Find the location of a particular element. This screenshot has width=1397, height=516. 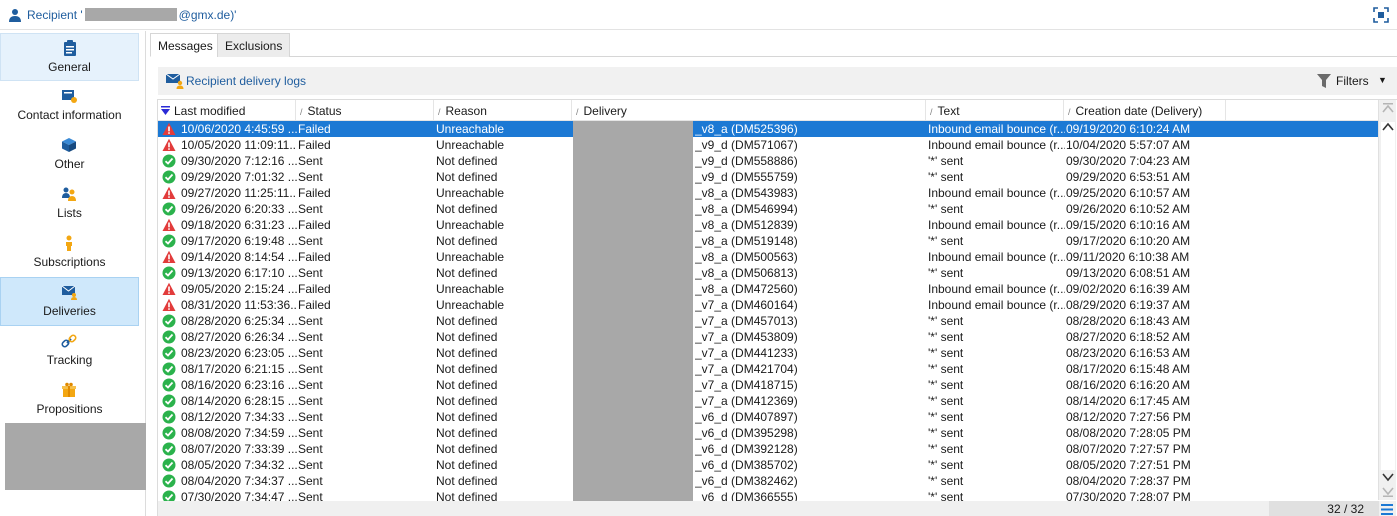

nav-item-tracking: Tracking is located at coordinates (69, 351).